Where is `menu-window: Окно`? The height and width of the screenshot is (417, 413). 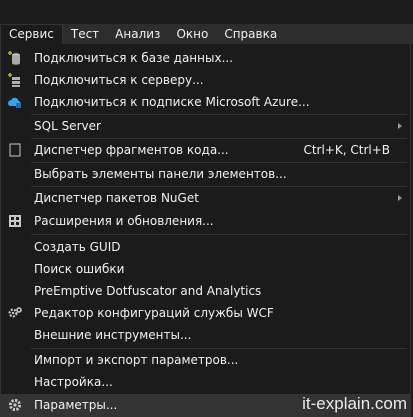 menu-window: Окно is located at coordinates (192, 34).